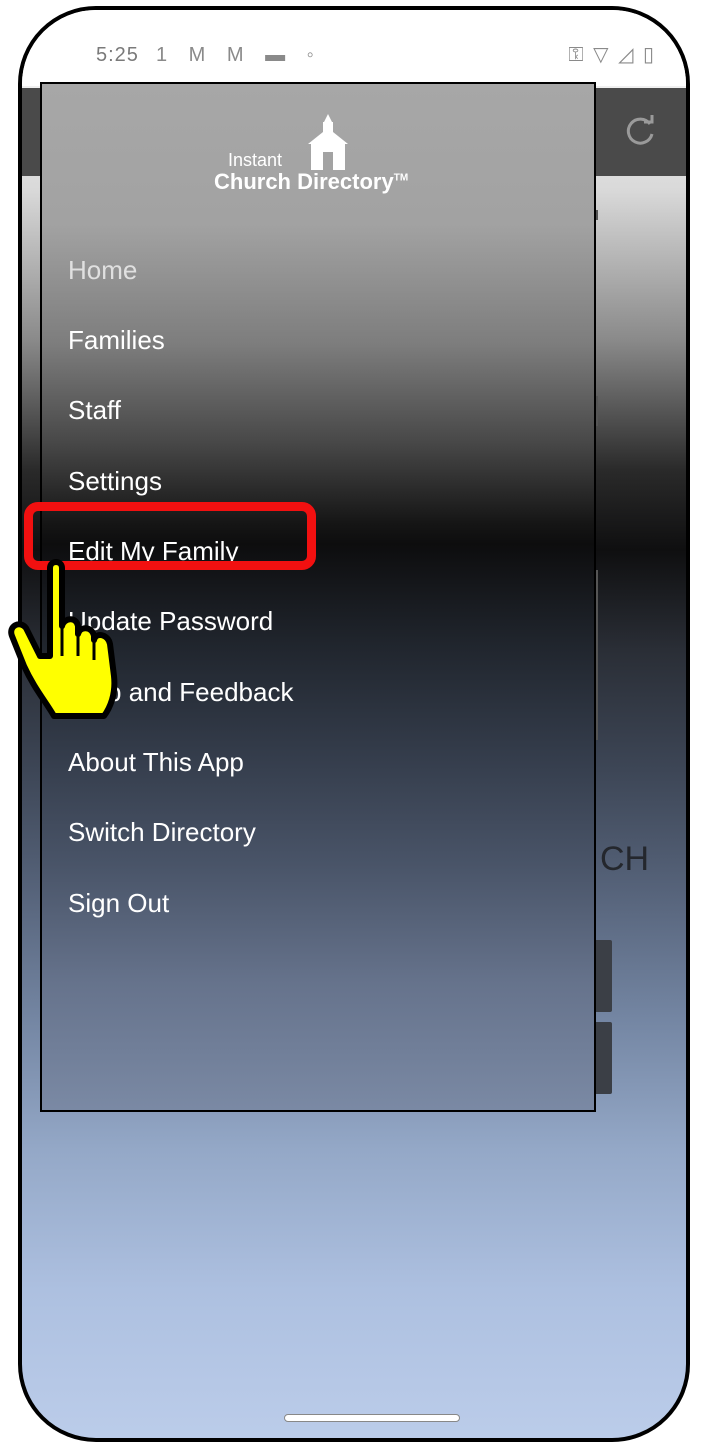  Describe the element at coordinates (118, 903) in the screenshot. I see `menu-item-sign-out: Sign Out` at that location.